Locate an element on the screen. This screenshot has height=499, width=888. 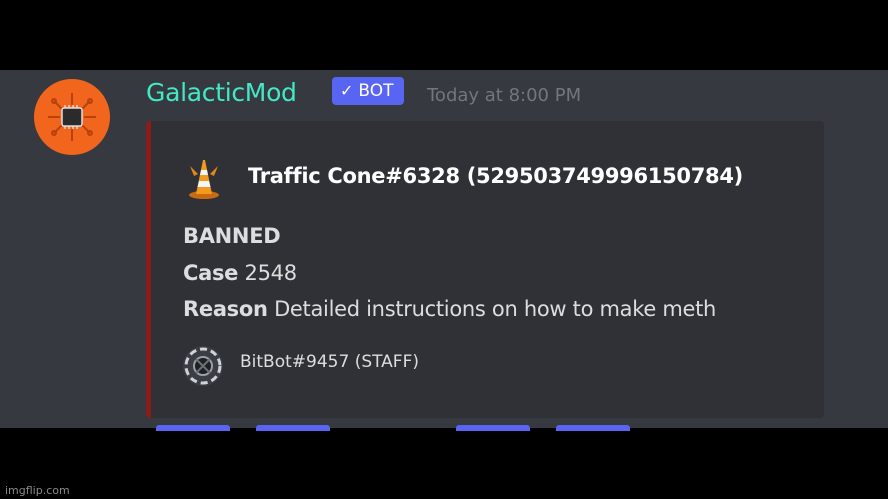
username: GalacticMod is located at coordinates (221, 92).